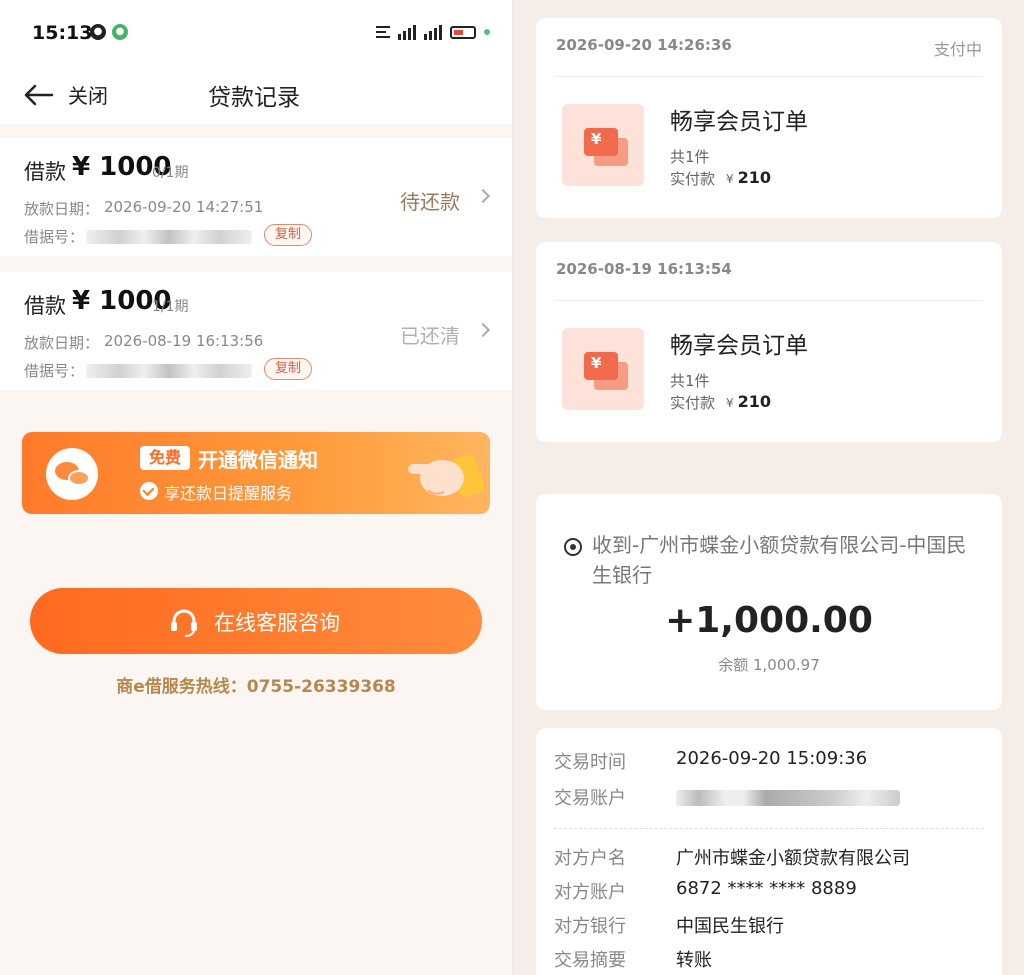 The height and width of the screenshot is (975, 1024). Describe the element at coordinates (590, 858) in the screenshot. I see `detail-label: 对方户名` at that location.